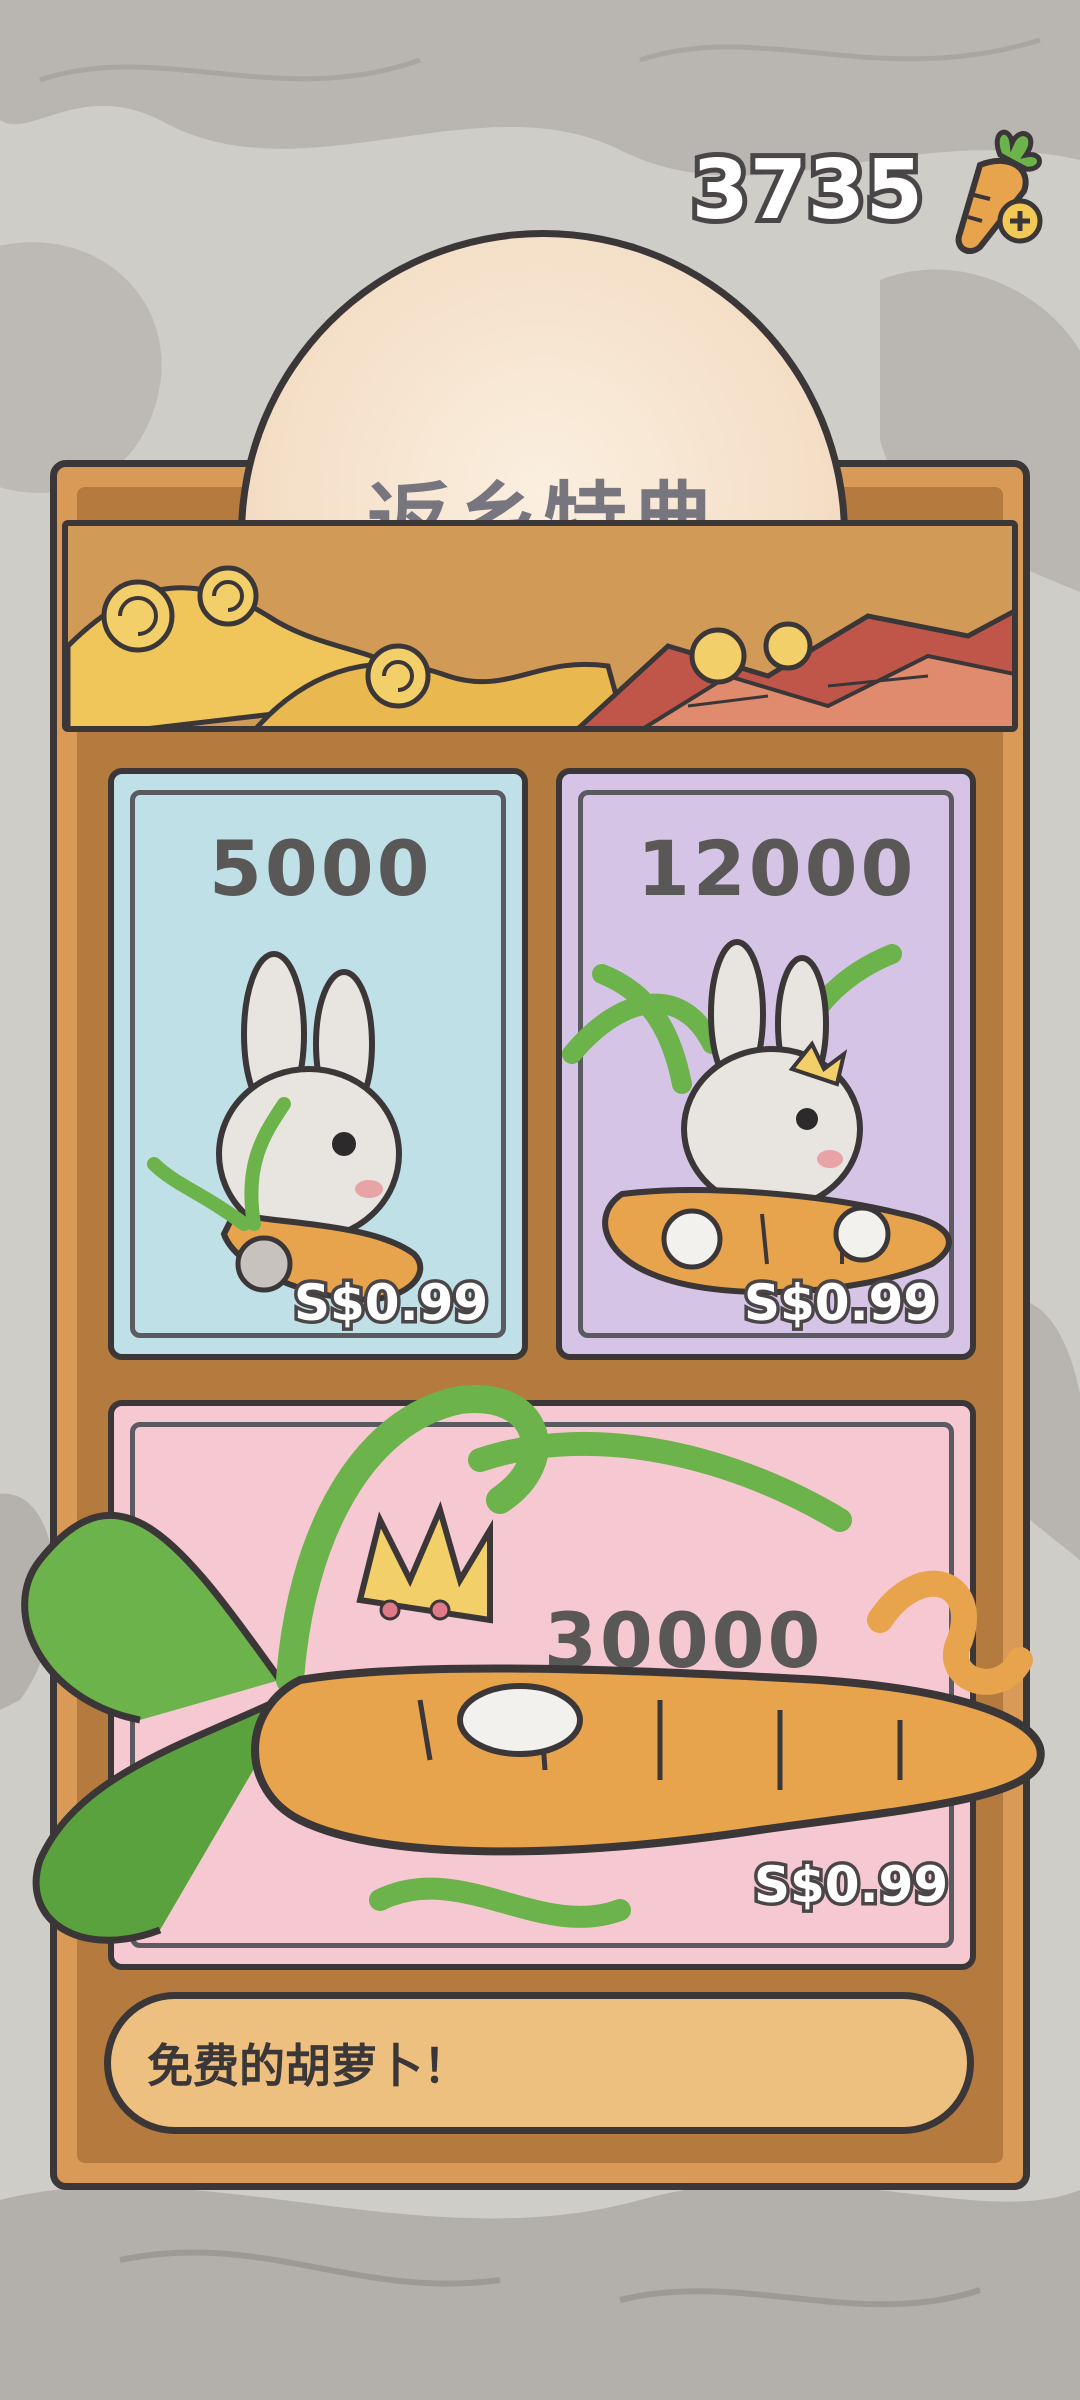  I want to click on carrot-currency-counter: 3735, so click(868, 191).